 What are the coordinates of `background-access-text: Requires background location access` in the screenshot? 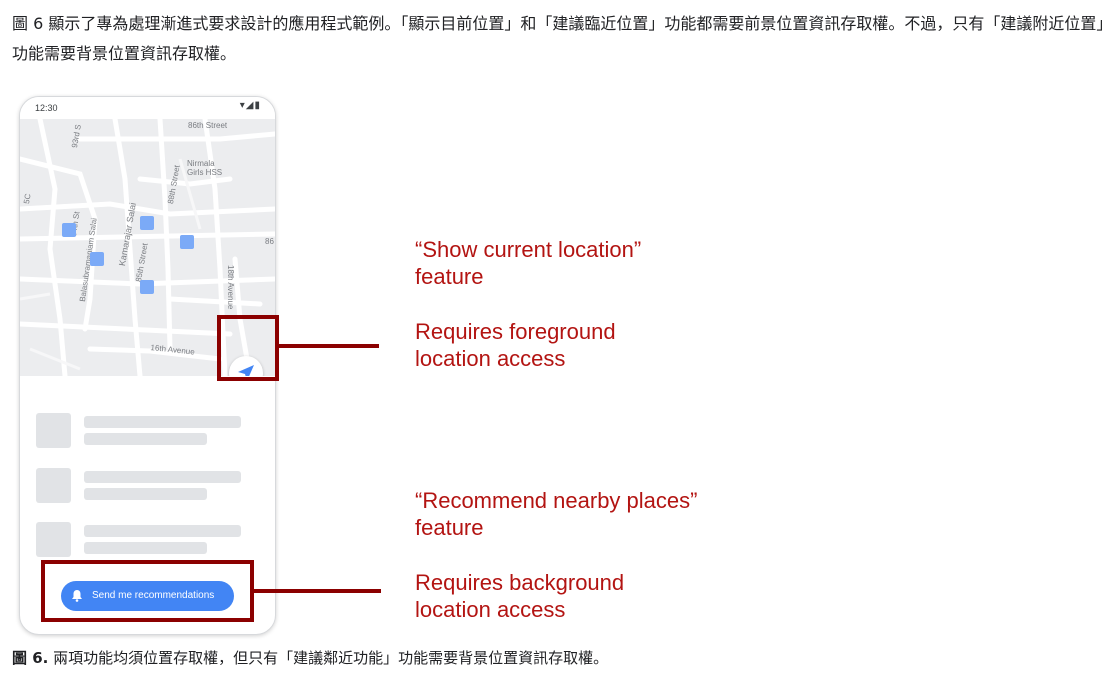 It's located at (520, 596).